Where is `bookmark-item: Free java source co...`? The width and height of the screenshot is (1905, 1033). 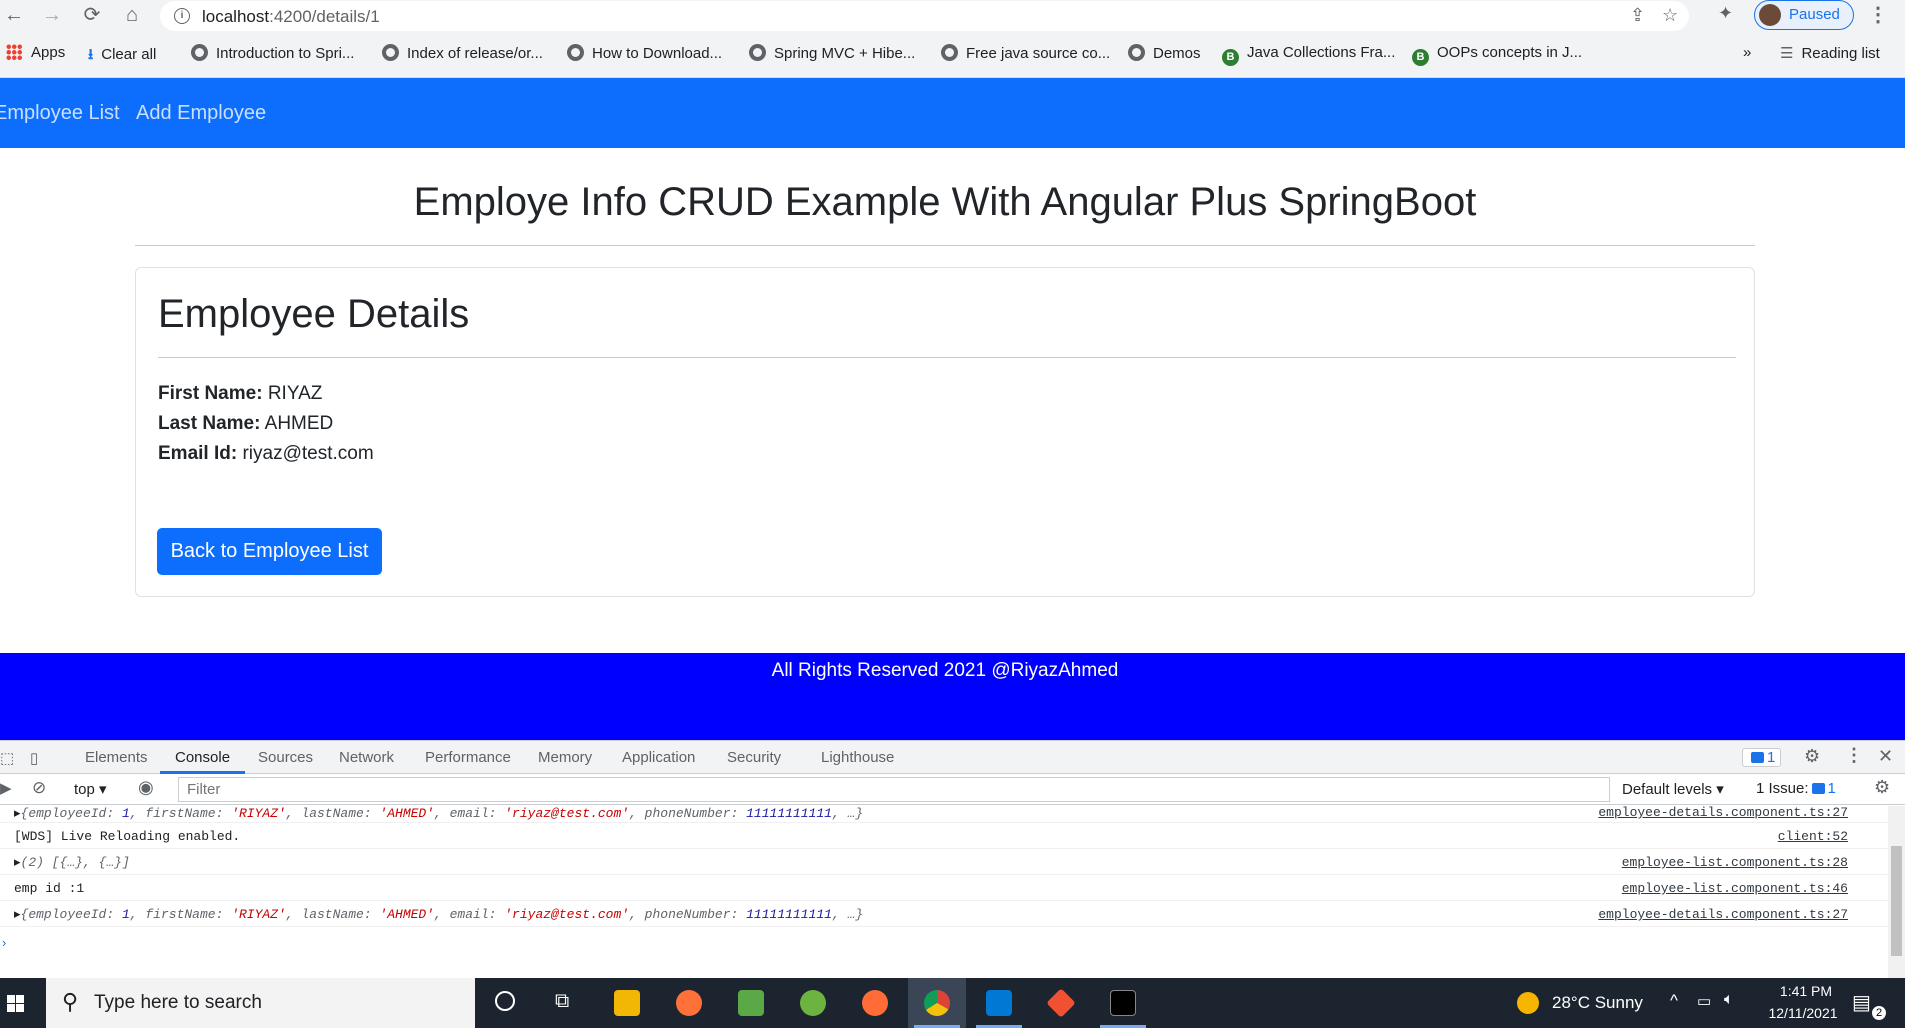
bookmark-item: Free java source co... is located at coordinates (1025, 54).